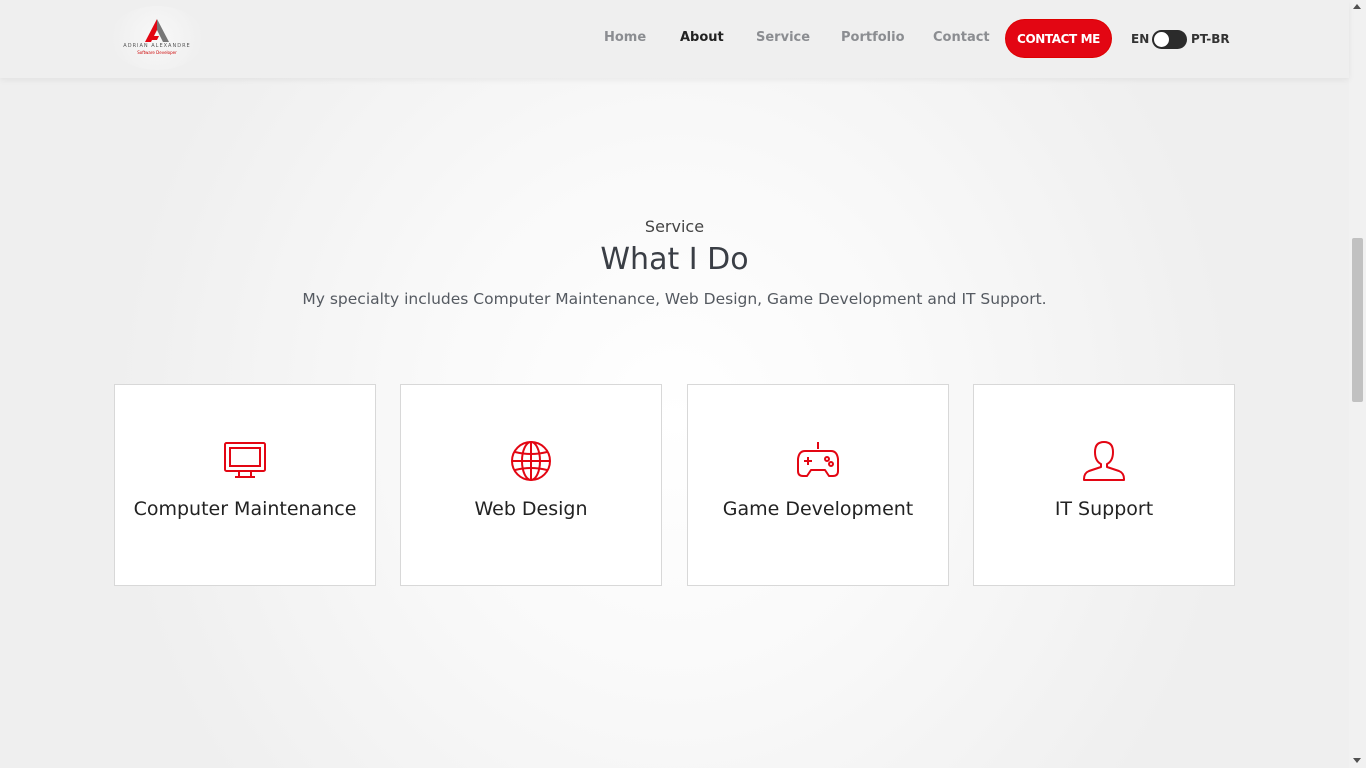 The width and height of the screenshot is (1366, 768). What do you see at coordinates (1357, 320) in the screenshot?
I see `scroll-thumb` at bounding box center [1357, 320].